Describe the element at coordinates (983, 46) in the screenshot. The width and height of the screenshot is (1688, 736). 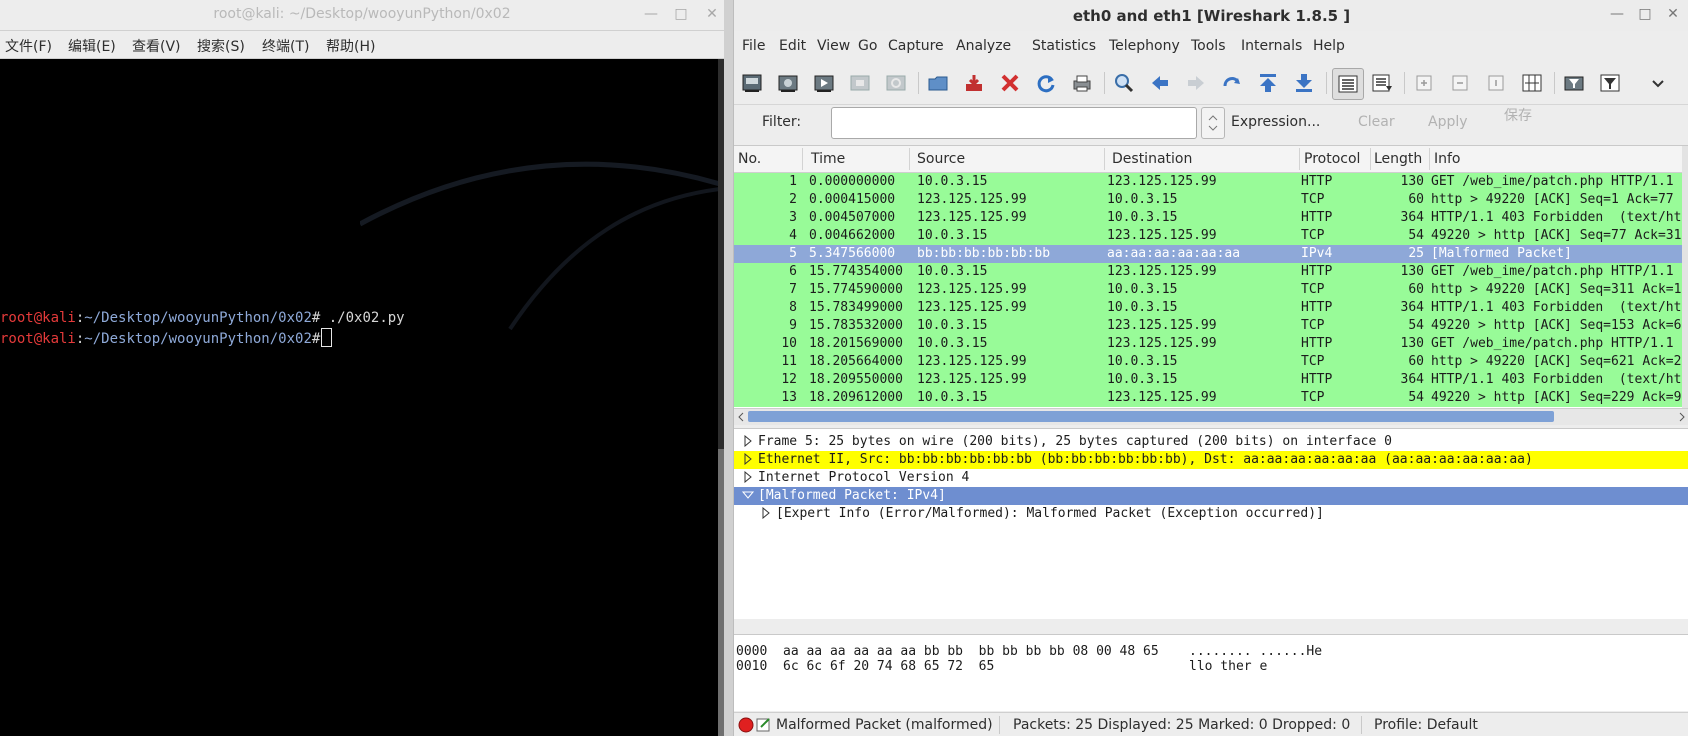
I see `menu-analyze: Analyze` at that location.